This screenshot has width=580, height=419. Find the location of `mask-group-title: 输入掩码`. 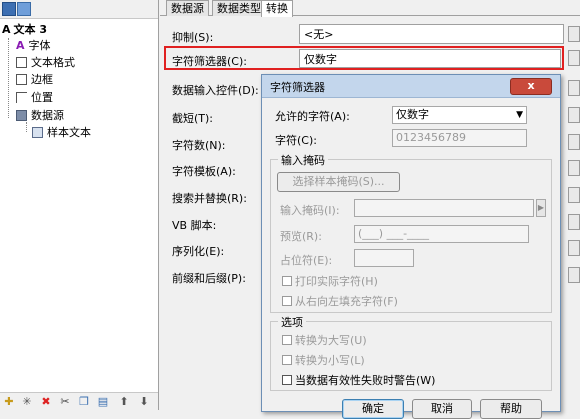

mask-group-title: 输入掩码 is located at coordinates (303, 160).